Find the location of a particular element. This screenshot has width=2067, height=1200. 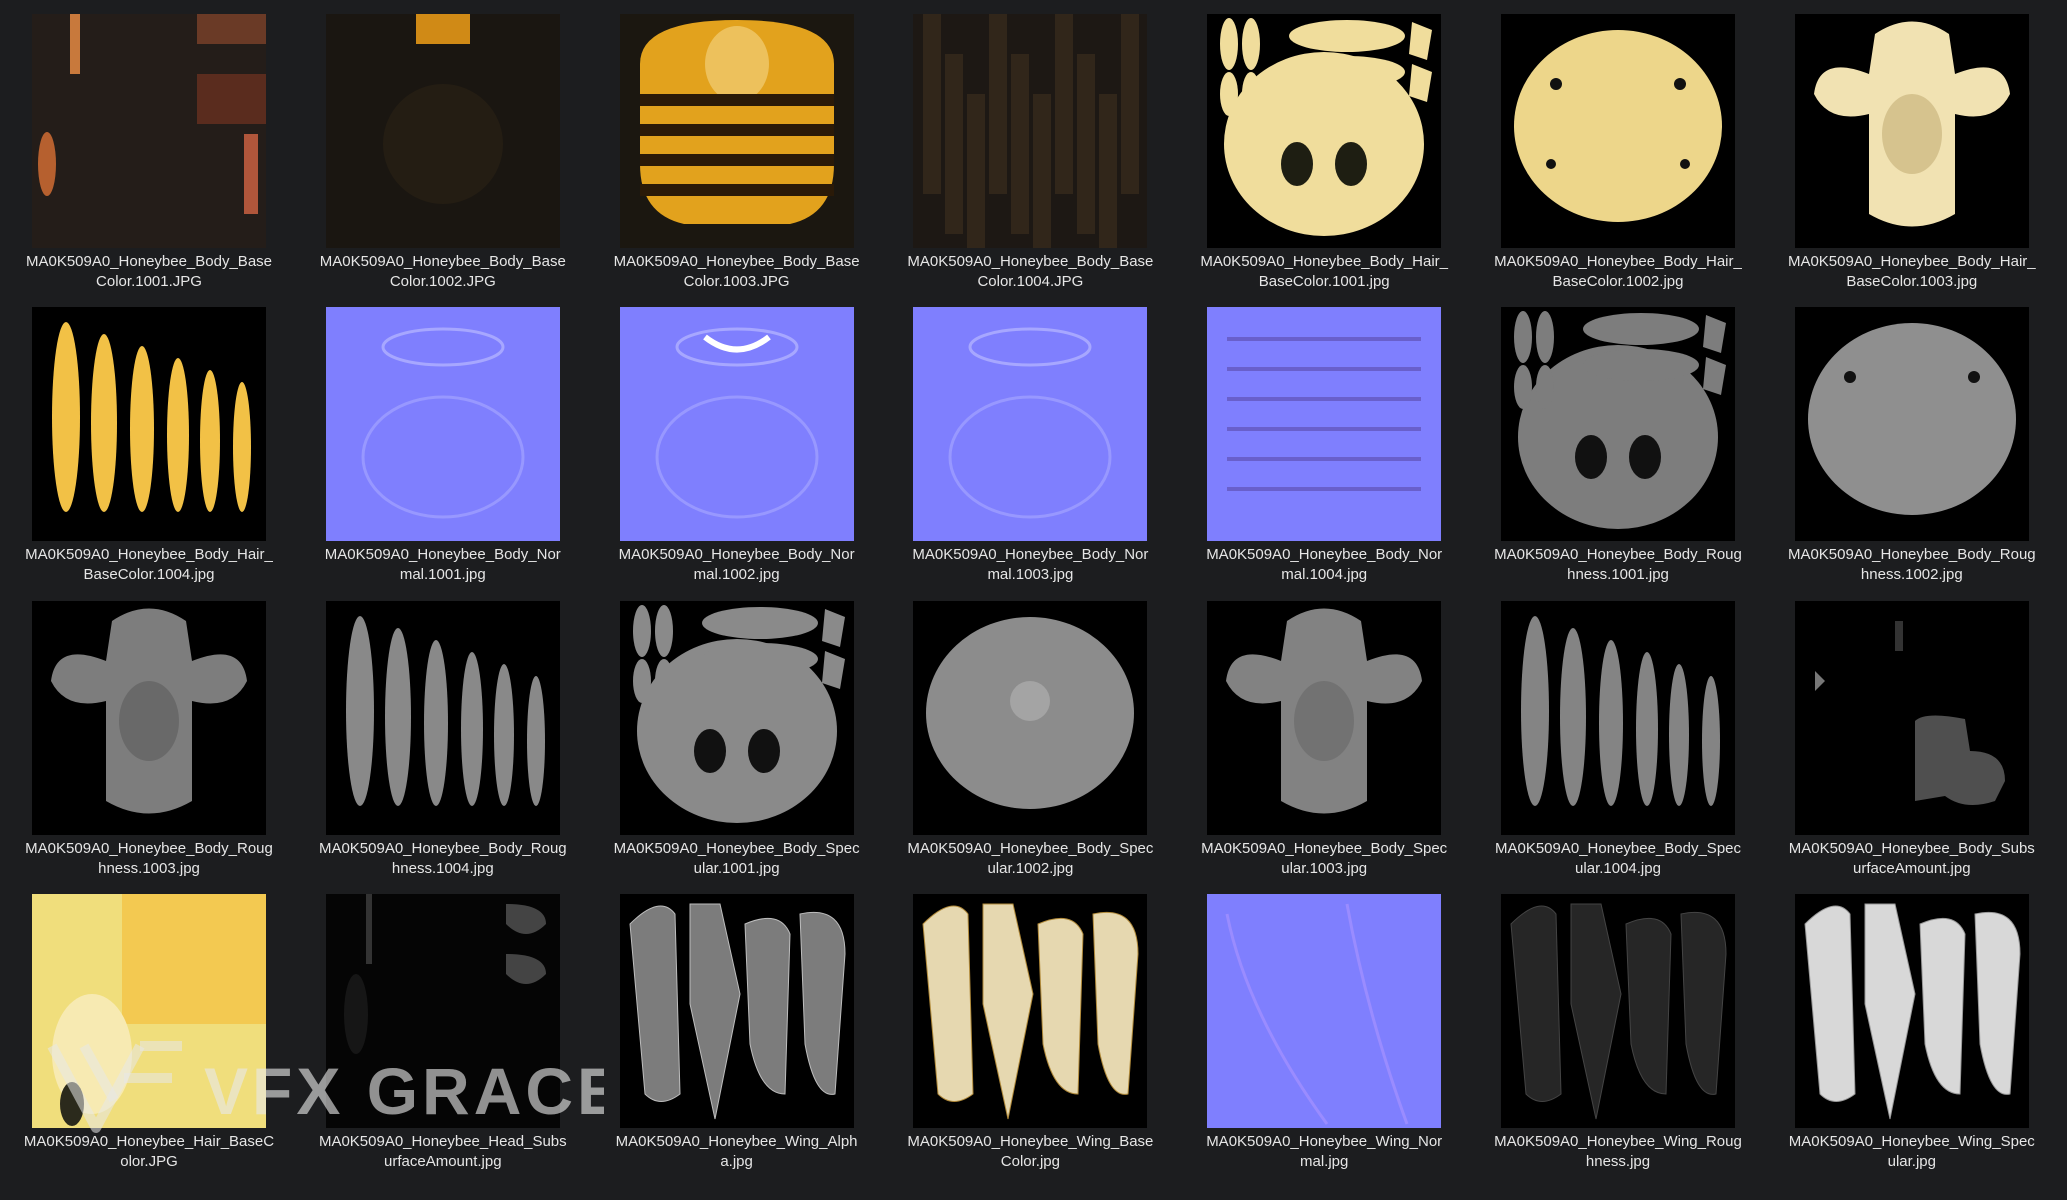

file-item: MA0K509A0_Honeybee_Wing_Alph a.jpg is located at coordinates (745, 1028).